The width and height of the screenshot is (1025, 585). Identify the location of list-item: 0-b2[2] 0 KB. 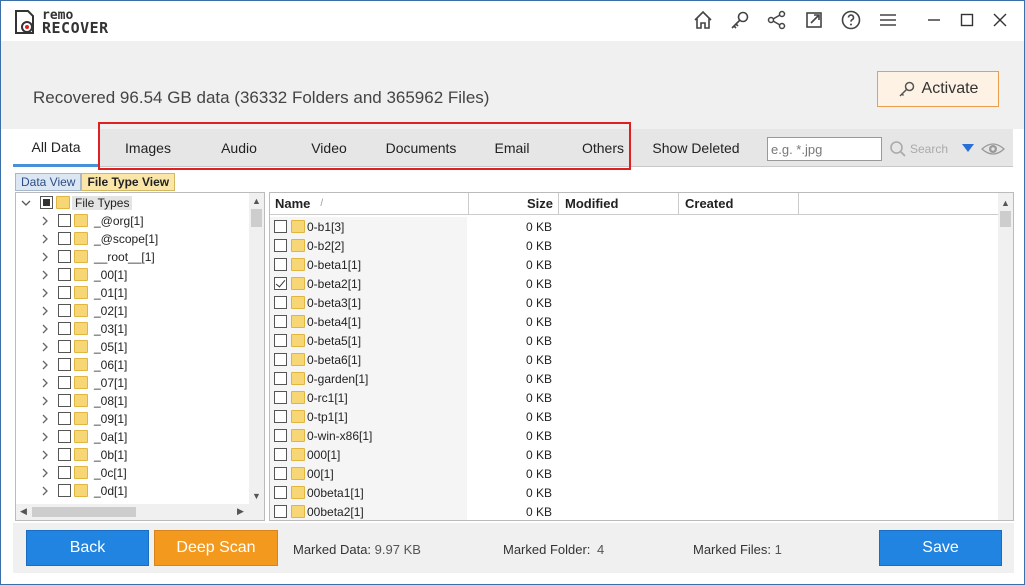
(634, 245).